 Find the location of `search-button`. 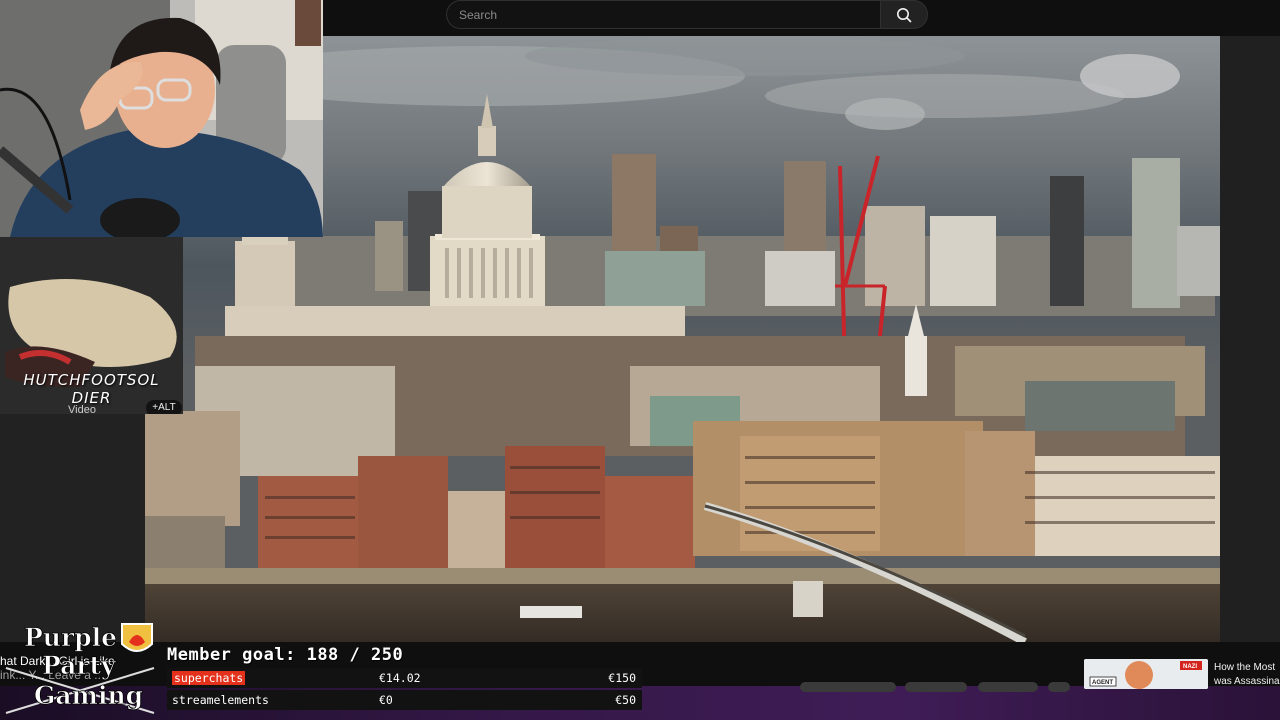

search-button is located at coordinates (904, 14).